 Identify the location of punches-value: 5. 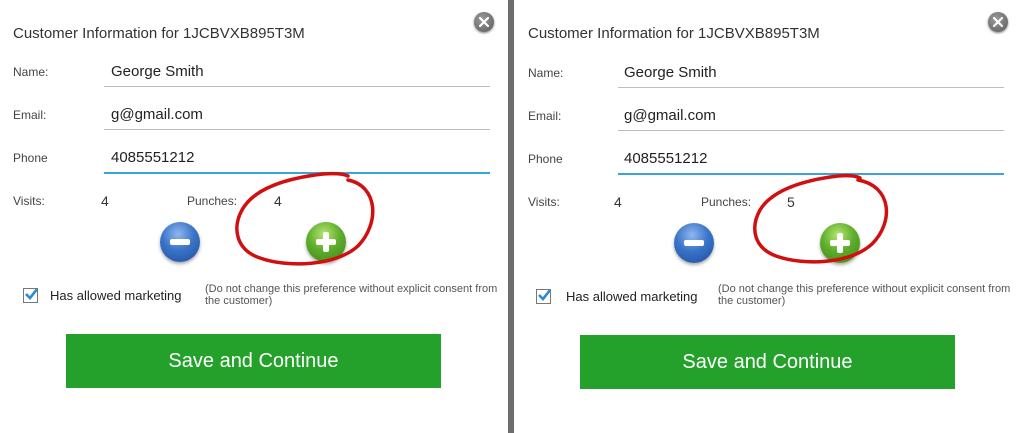
(791, 202).